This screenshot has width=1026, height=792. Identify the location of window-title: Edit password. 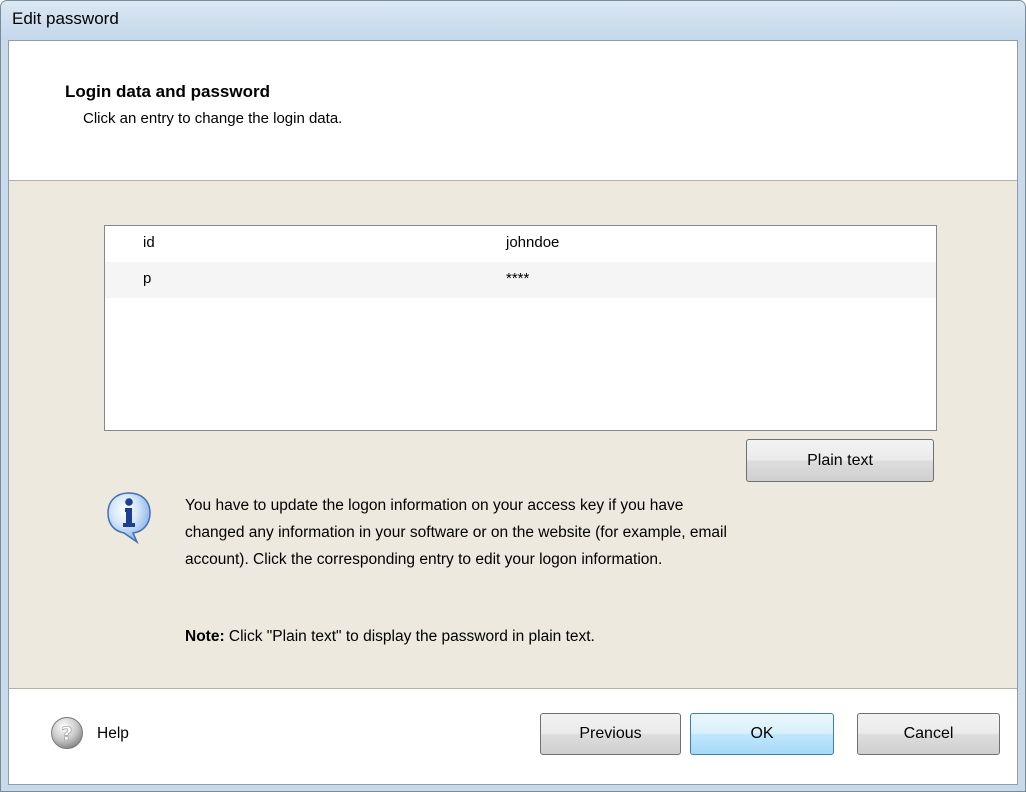
(65, 18).